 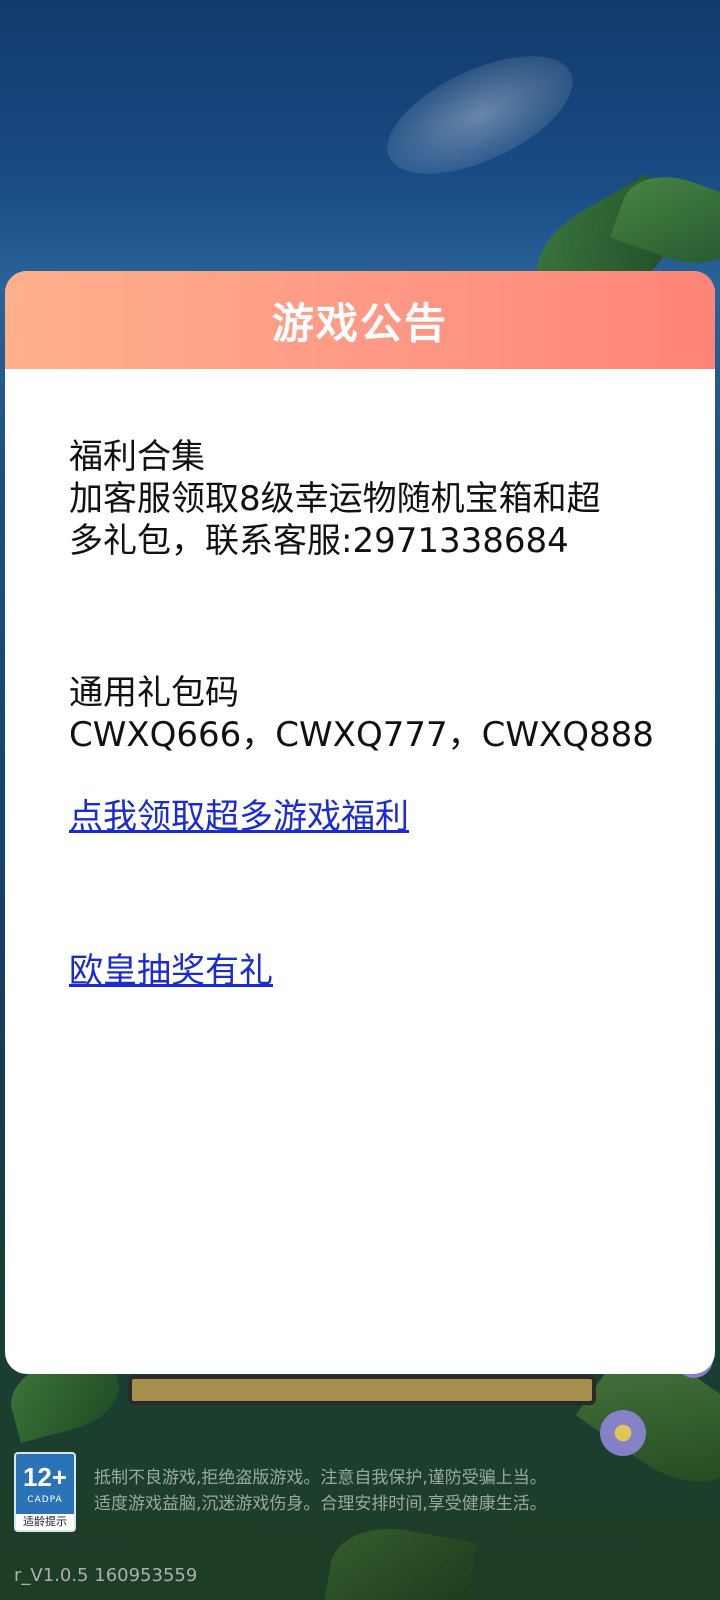 What do you see at coordinates (319, 541) in the screenshot?
I see `welfare-text-line-2: 多礼包，联系客服:2971338684` at bounding box center [319, 541].